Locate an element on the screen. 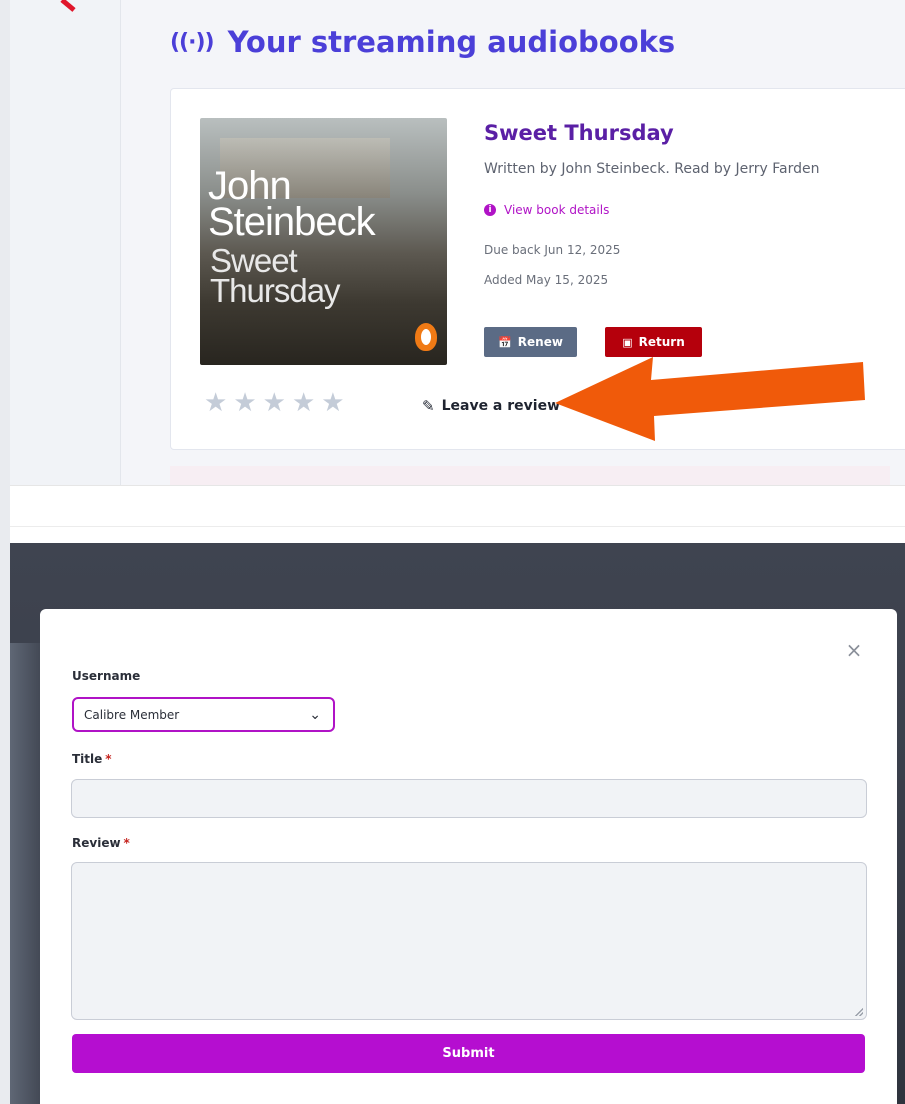 This screenshot has width=905, height=1104. view-details-link: i View book details is located at coordinates (546, 210).